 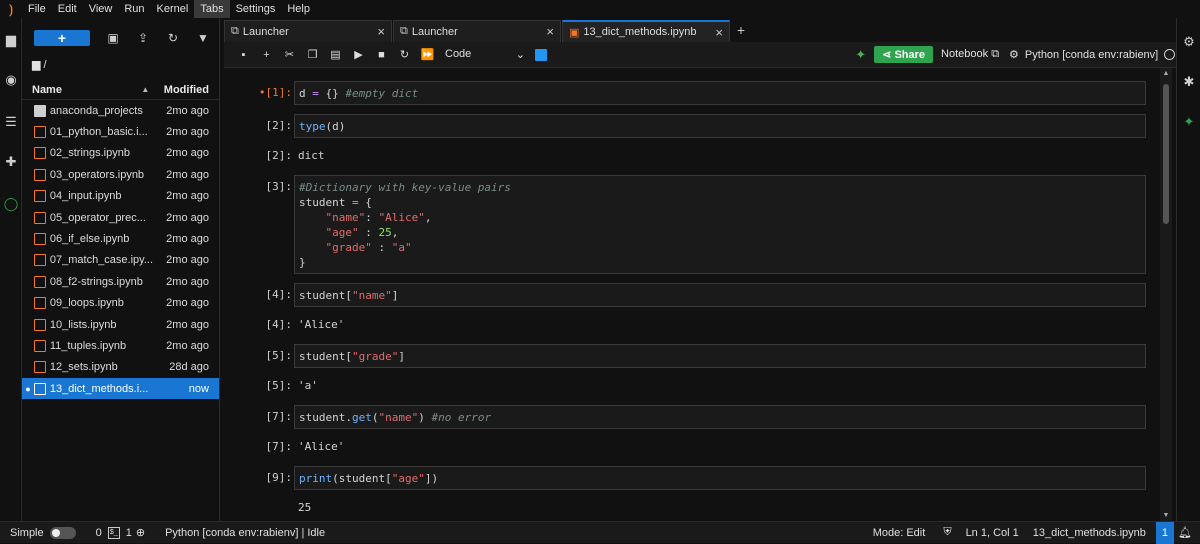 What do you see at coordinates (477, 31) in the screenshot?
I see `tab-2: ⧉ Launcher ×` at bounding box center [477, 31].